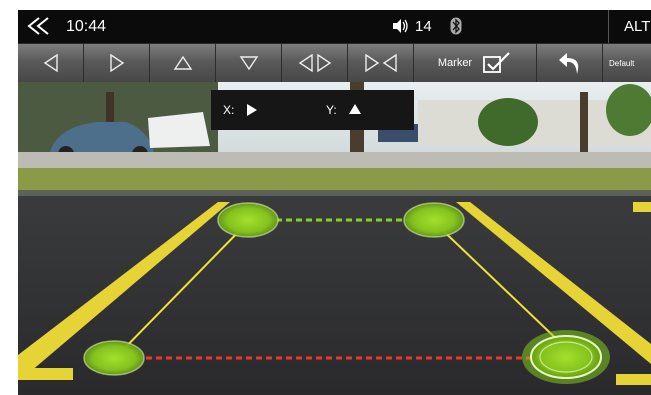 The height and width of the screenshot is (395, 651). What do you see at coordinates (642, 207) in the screenshot?
I see `parking-line-far-right` at bounding box center [642, 207].